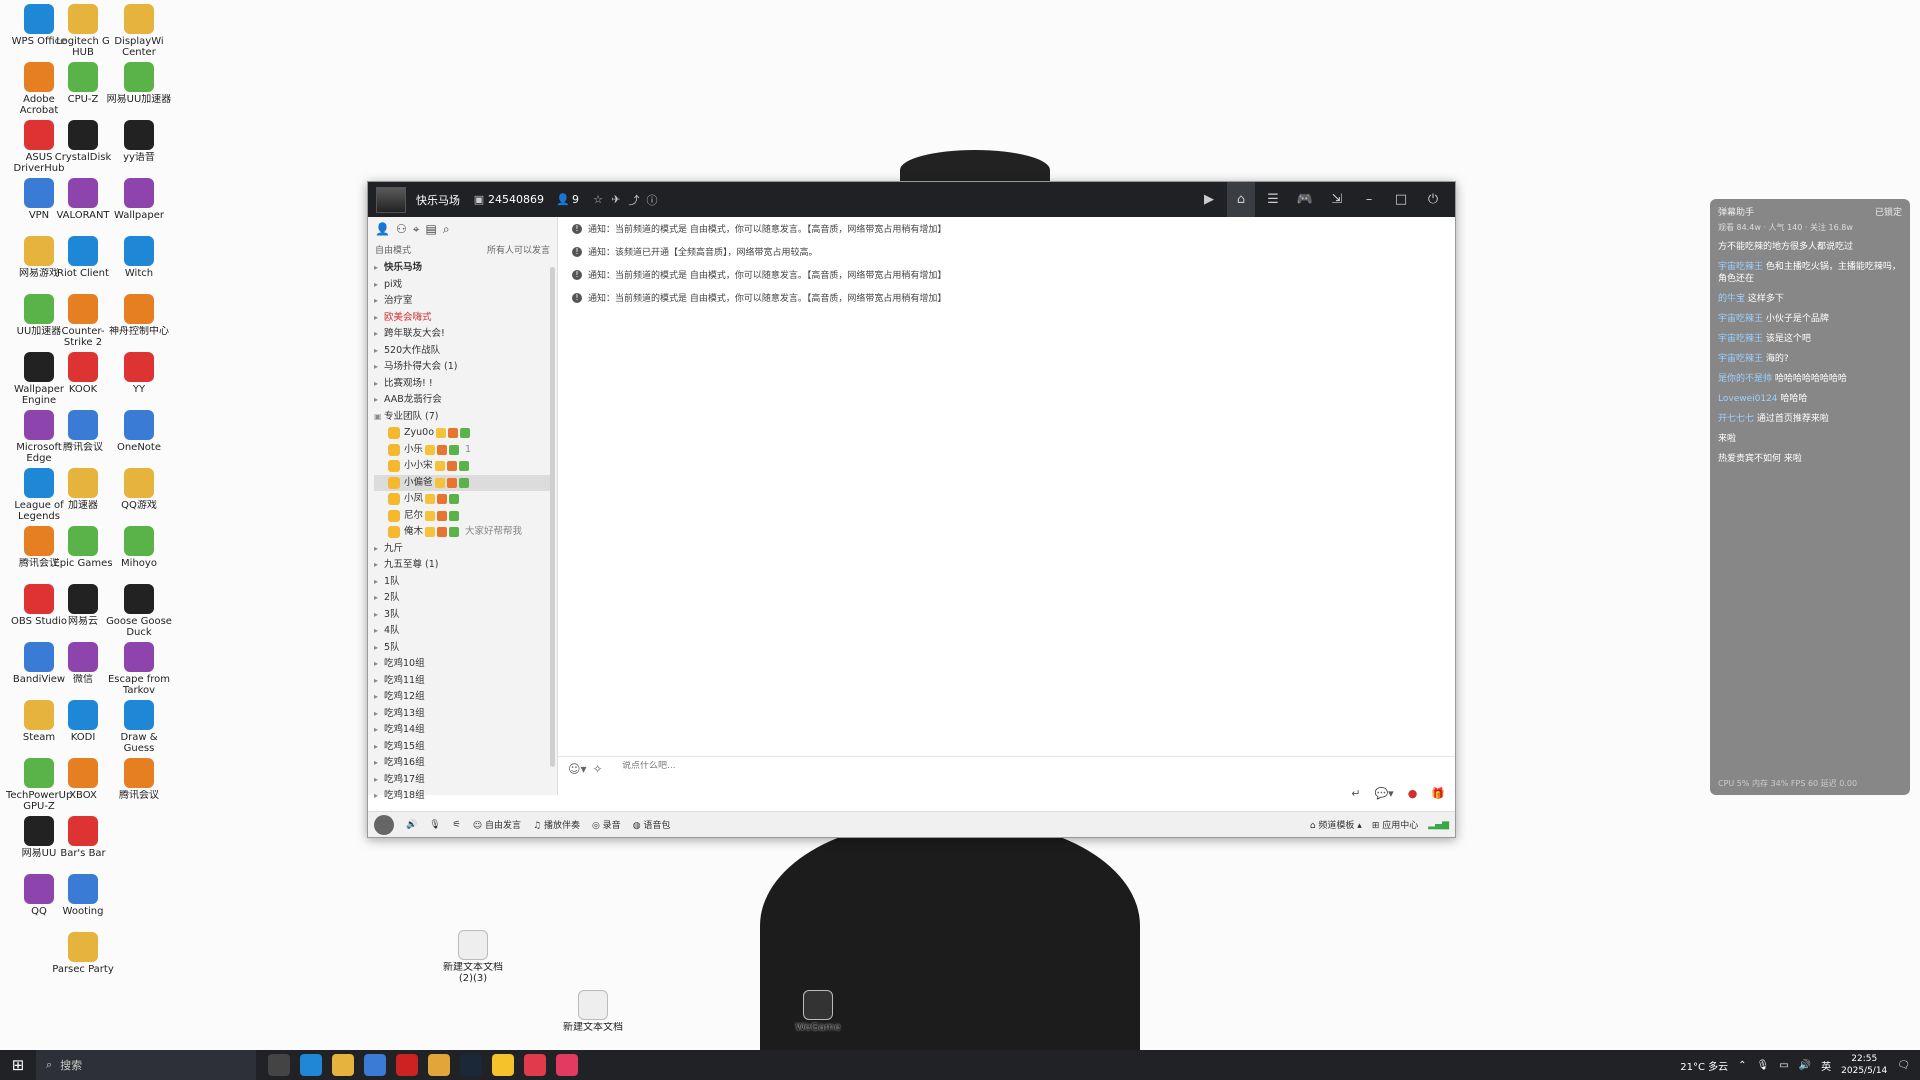 This screenshot has width=1920, height=1080. Describe the element at coordinates (1438, 793) in the screenshot. I see `gift-icon: 🎁` at that location.